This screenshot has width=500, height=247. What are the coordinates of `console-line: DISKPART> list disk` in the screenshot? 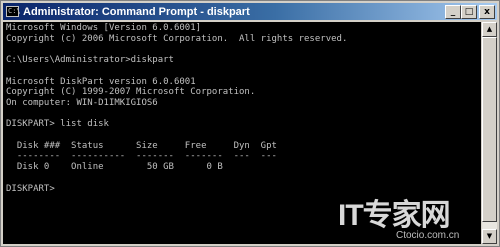 It's located at (57, 124).